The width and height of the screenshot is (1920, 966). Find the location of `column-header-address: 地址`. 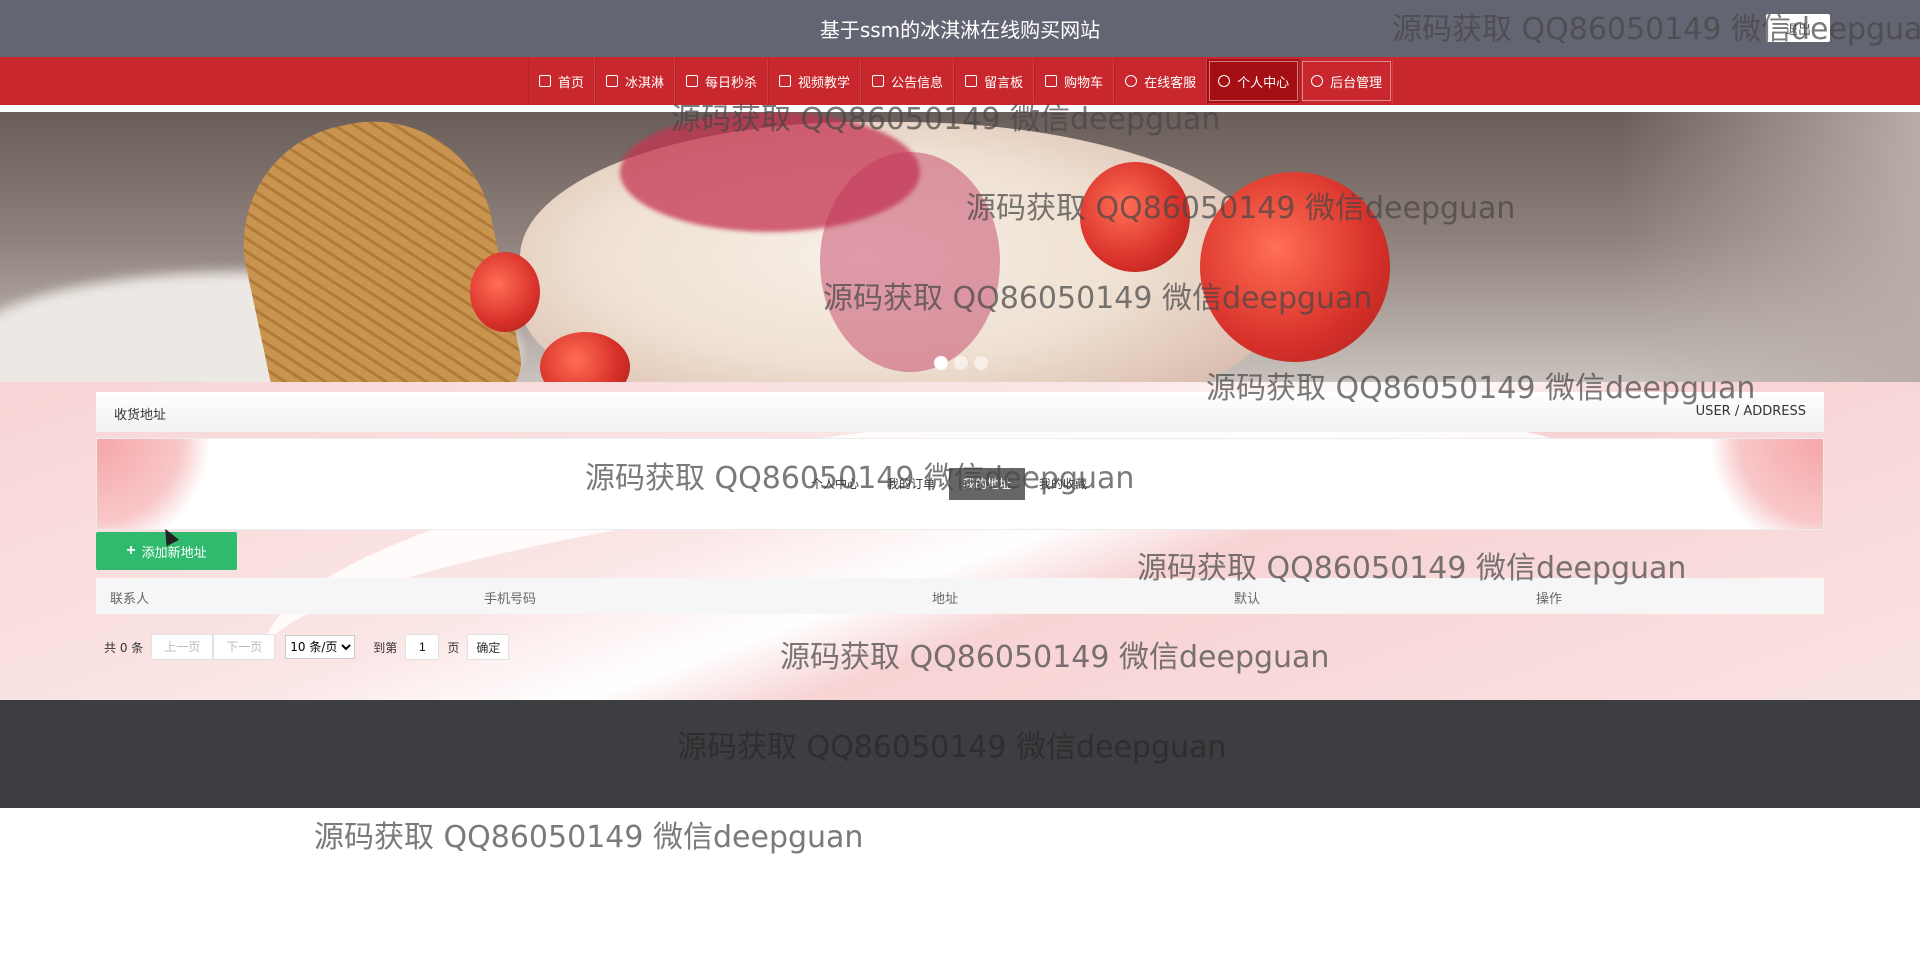

column-header-address: 地址 is located at coordinates (945, 599).